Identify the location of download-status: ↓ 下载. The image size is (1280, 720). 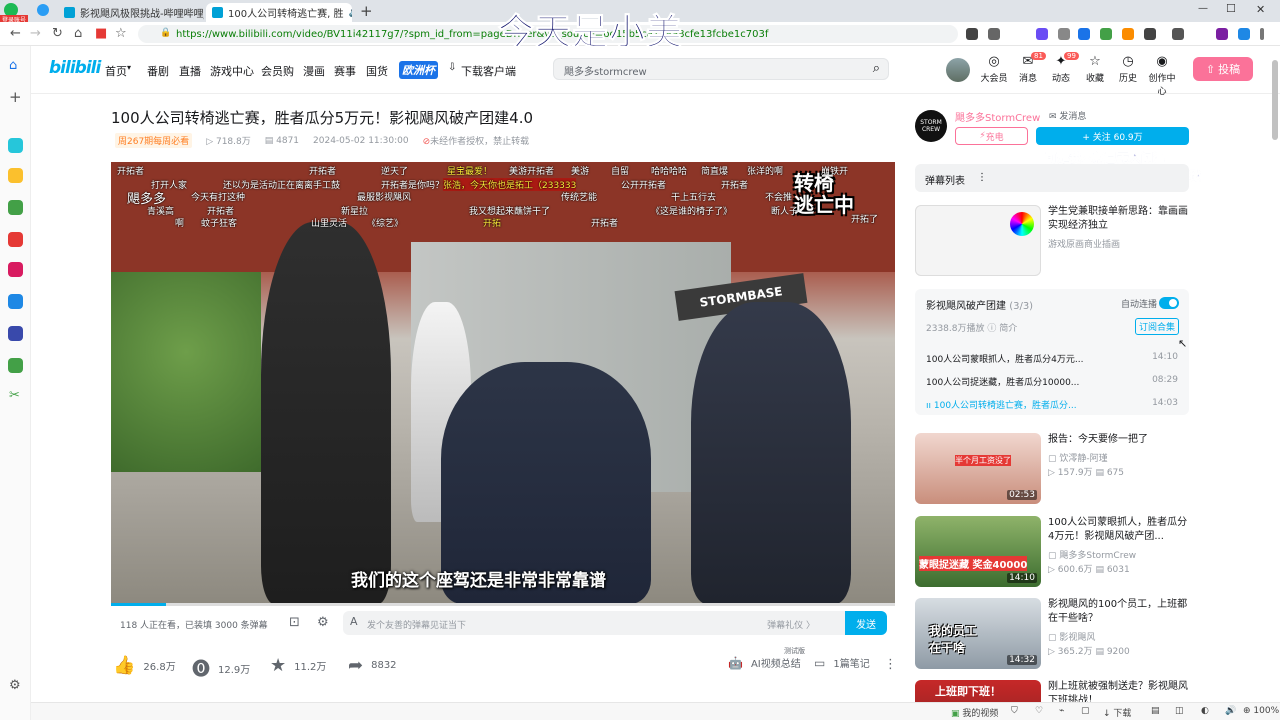
(1117, 712).